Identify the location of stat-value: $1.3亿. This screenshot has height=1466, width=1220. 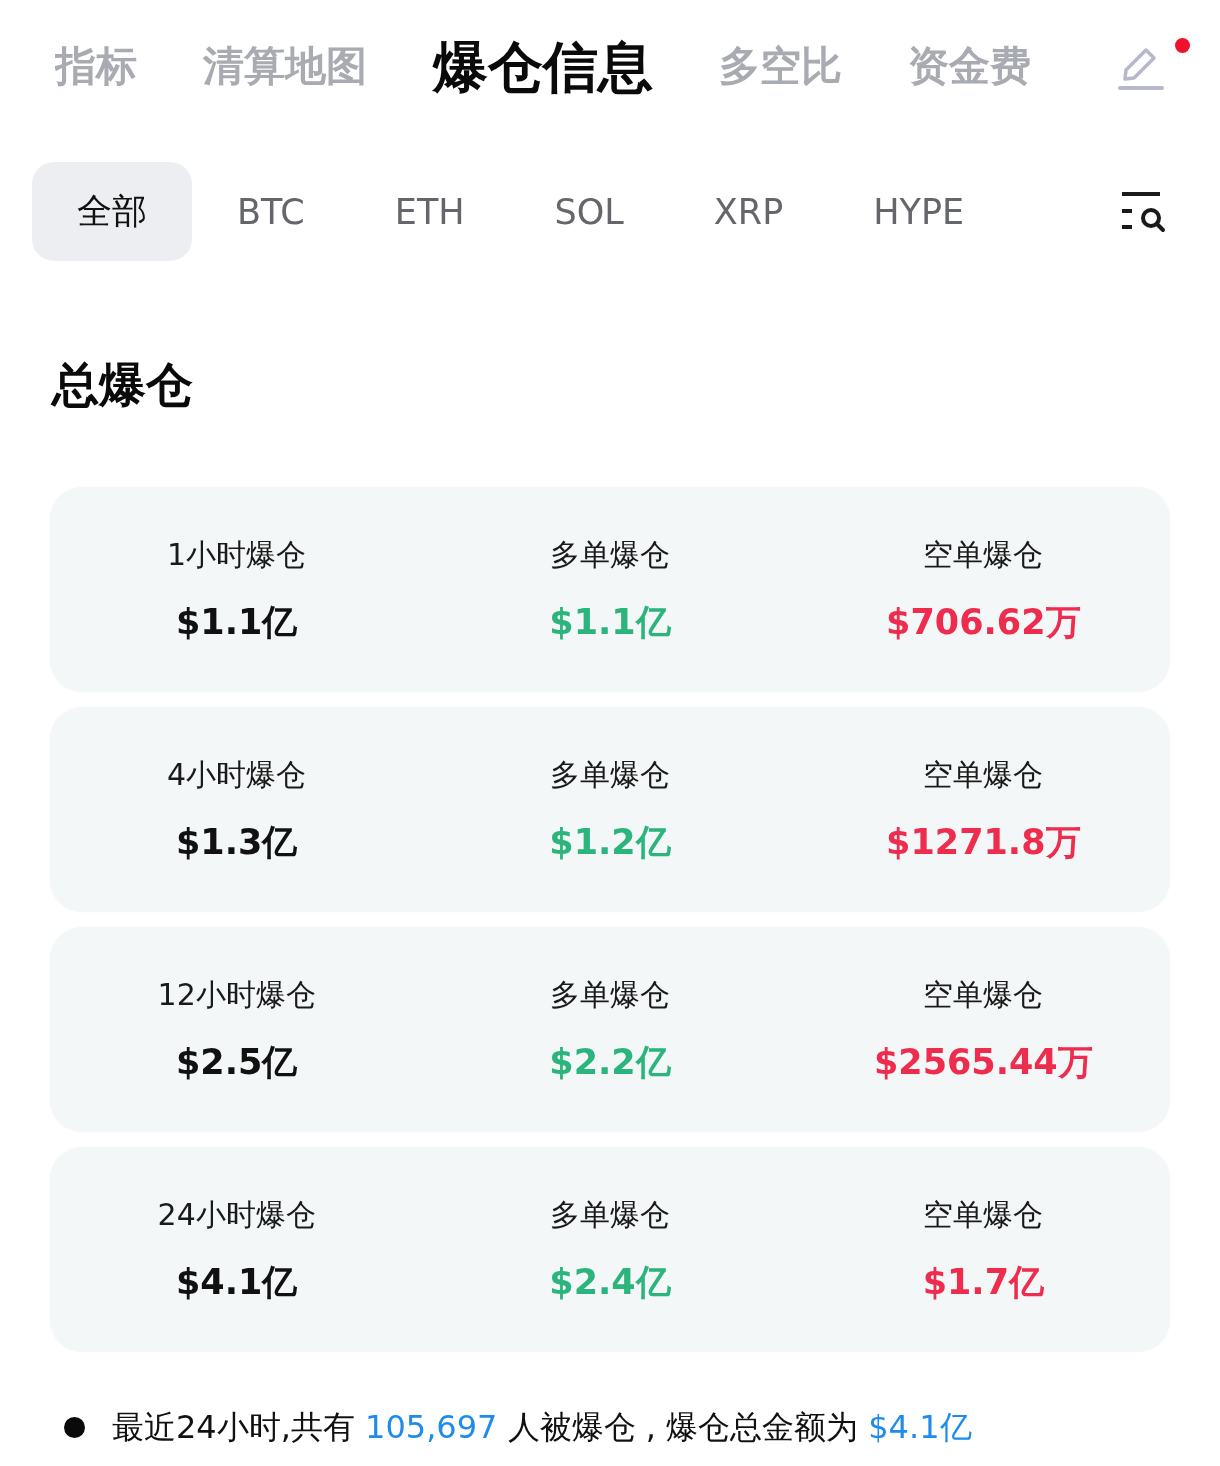
(237, 842).